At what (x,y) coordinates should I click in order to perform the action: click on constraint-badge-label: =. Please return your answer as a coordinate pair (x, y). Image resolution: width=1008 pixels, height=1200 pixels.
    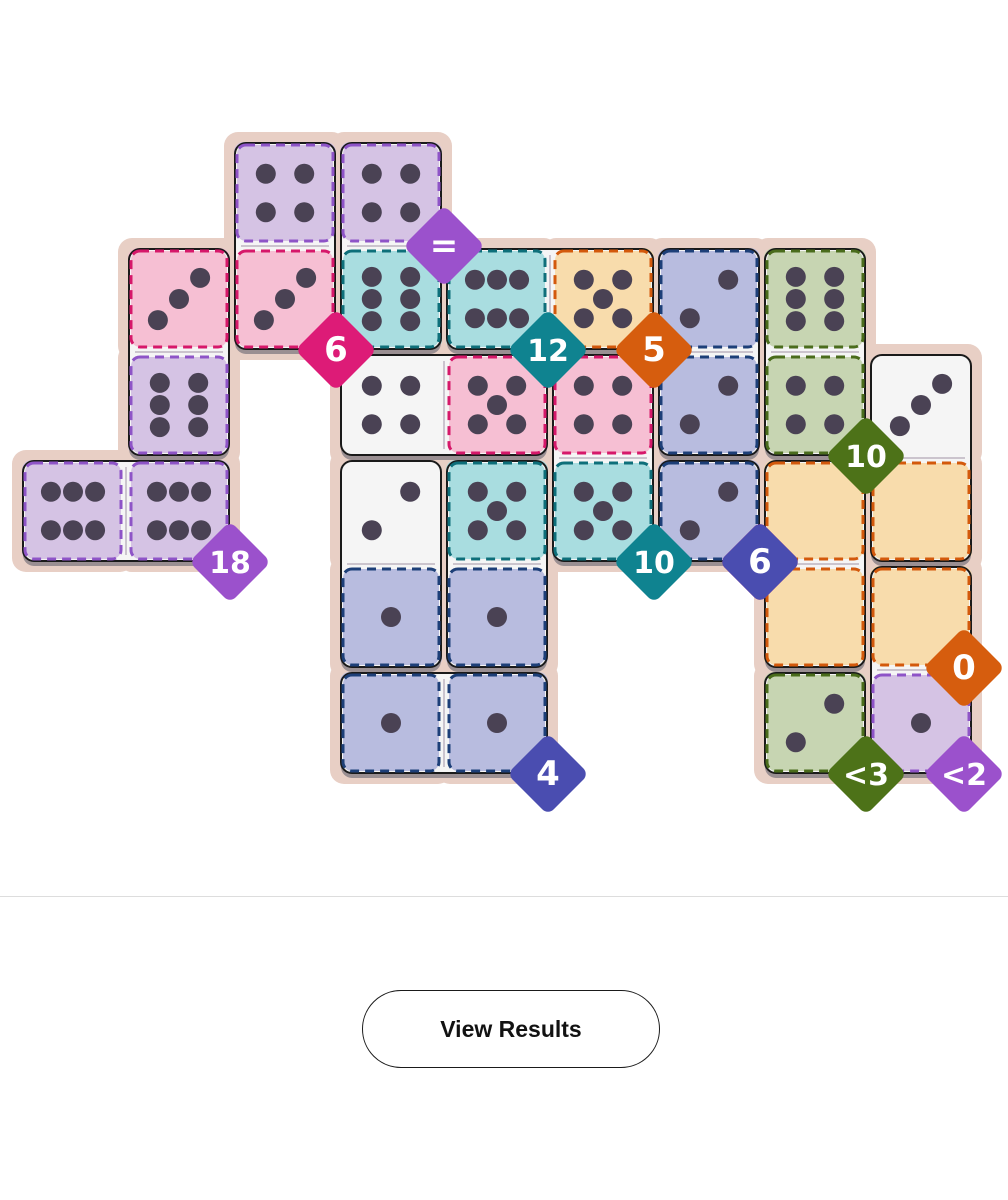
    Looking at the image, I should click on (444, 246).